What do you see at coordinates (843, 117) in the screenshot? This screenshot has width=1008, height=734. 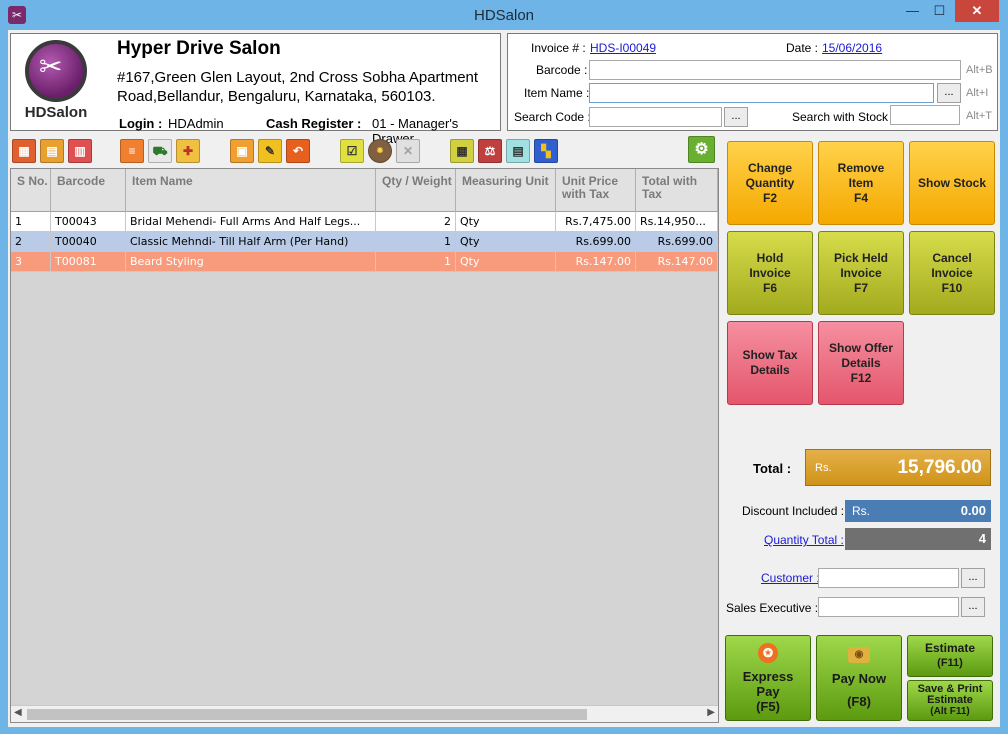 I see `search-stock-label: Search with Stock :` at bounding box center [843, 117].